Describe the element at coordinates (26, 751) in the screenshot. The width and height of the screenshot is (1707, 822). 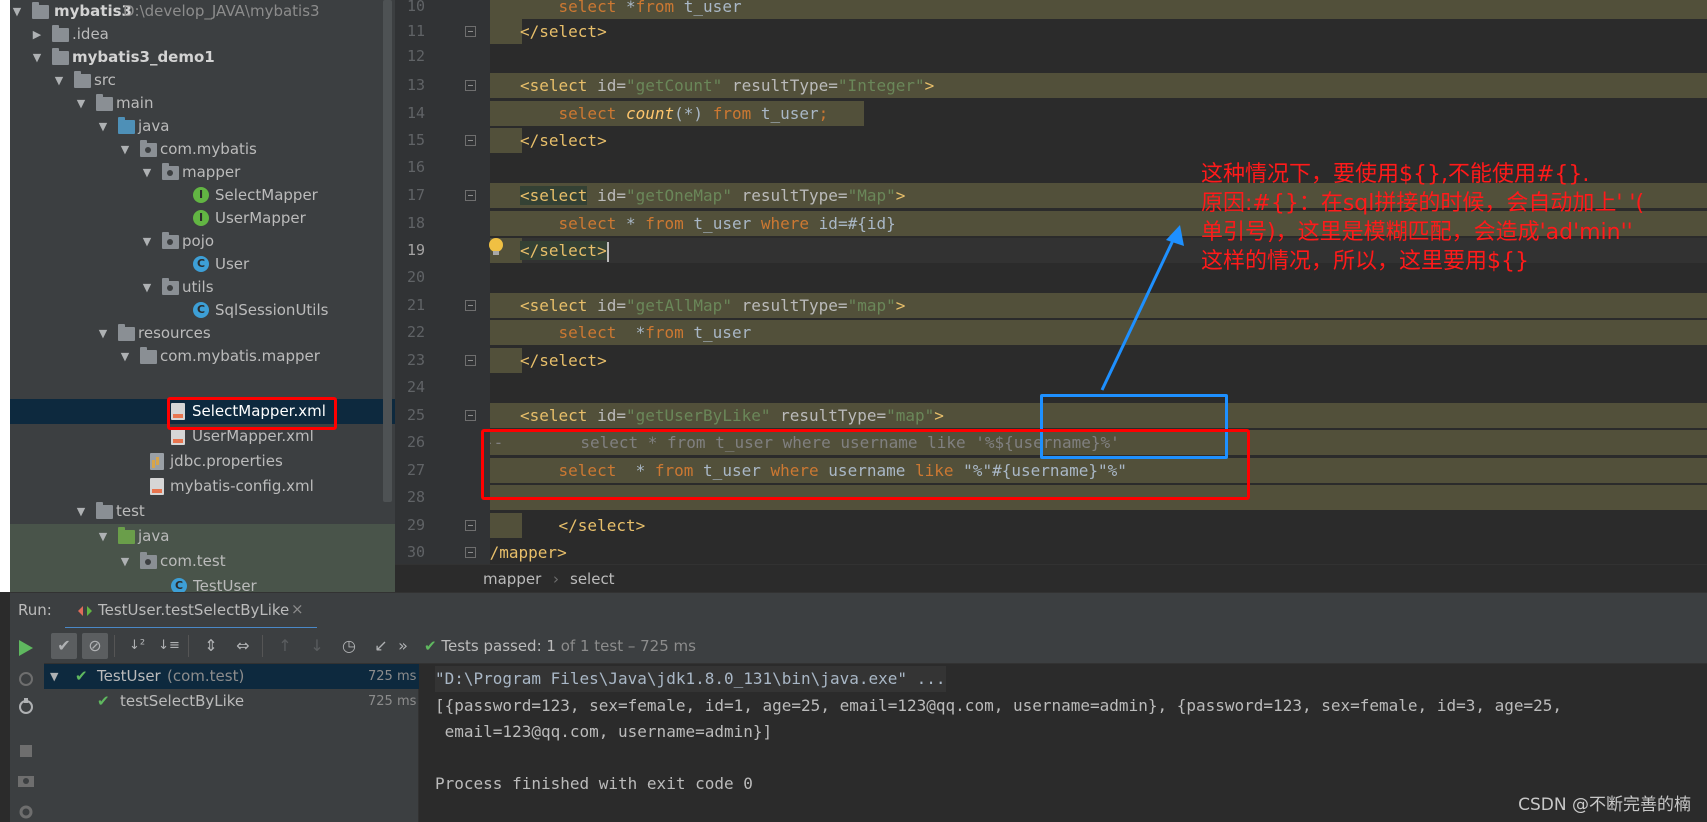
I see `stop-icon` at that location.